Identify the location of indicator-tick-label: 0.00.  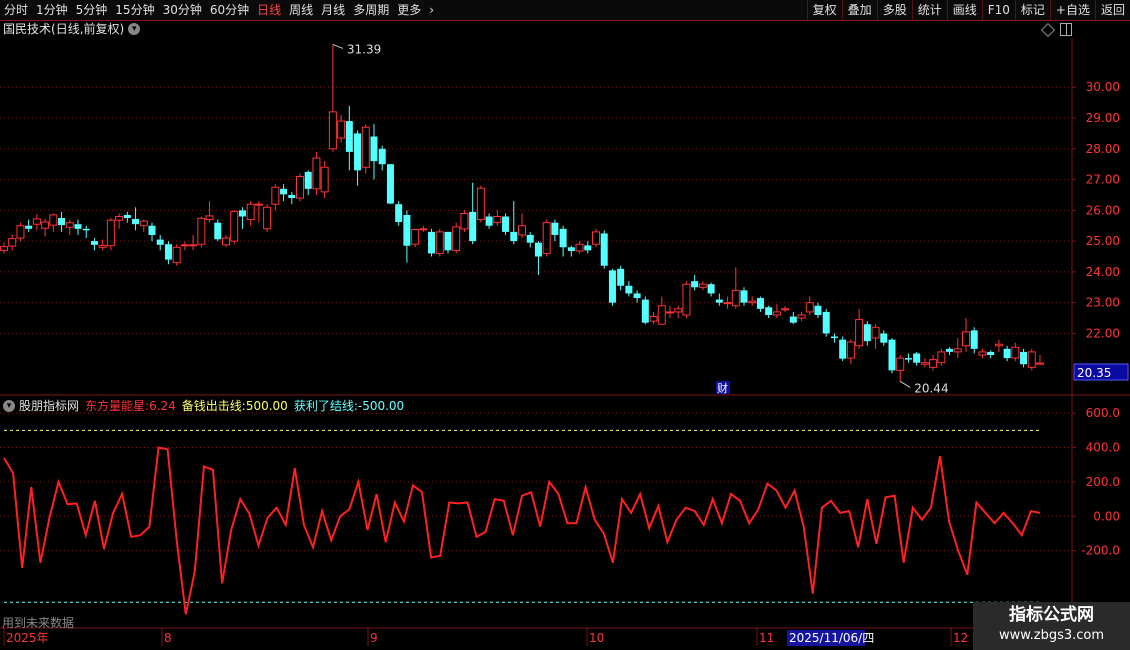
(1106, 516).